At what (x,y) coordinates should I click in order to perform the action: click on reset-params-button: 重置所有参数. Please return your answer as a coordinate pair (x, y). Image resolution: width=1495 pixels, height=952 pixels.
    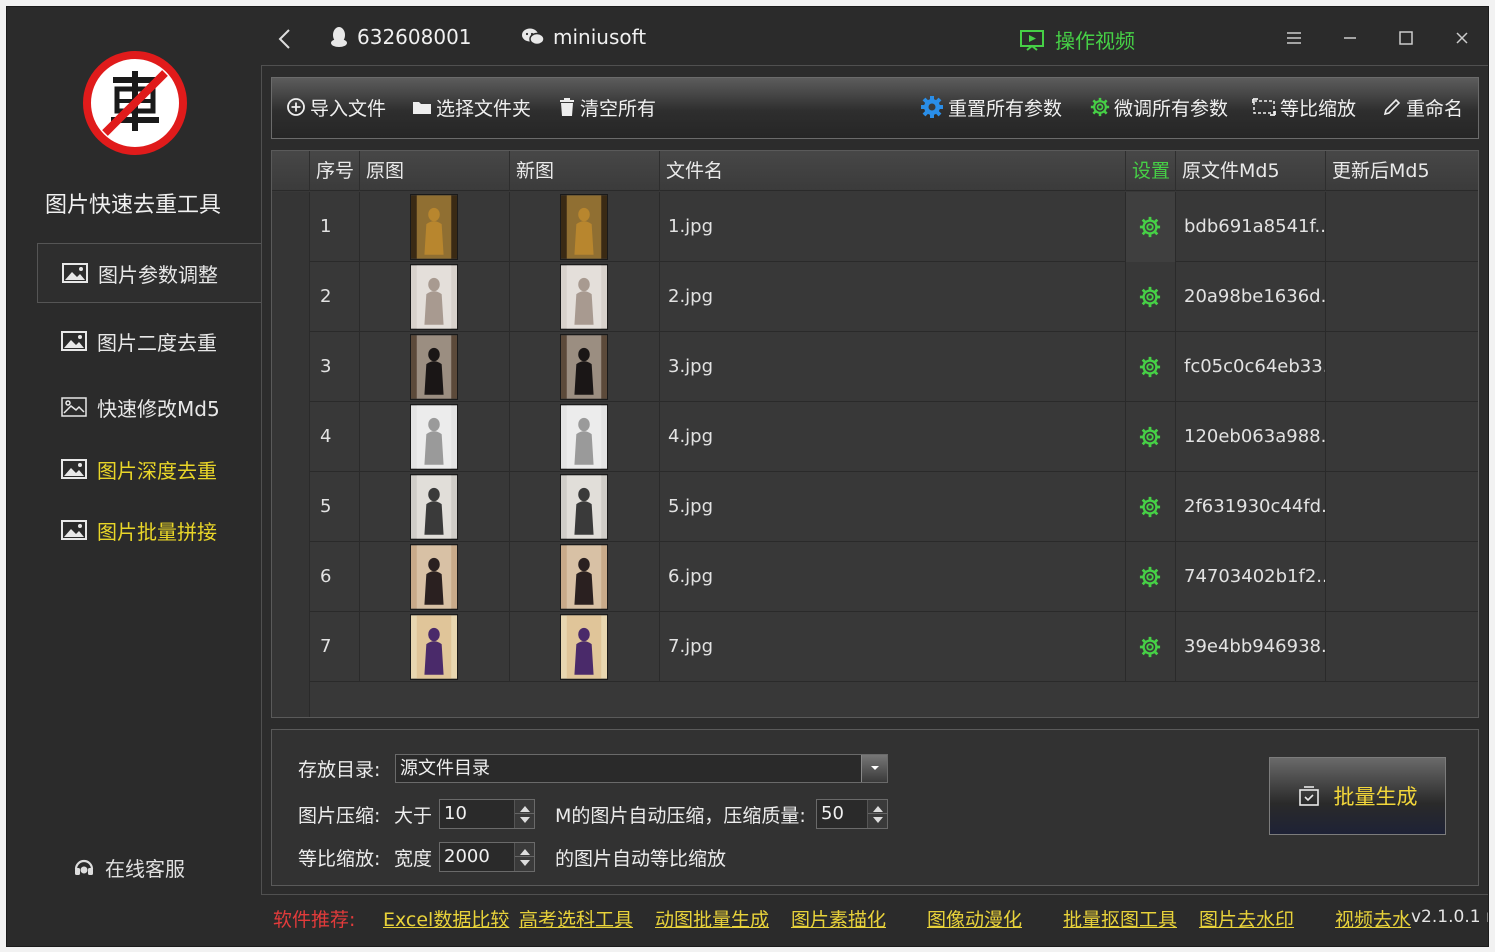
    Looking at the image, I should click on (991, 107).